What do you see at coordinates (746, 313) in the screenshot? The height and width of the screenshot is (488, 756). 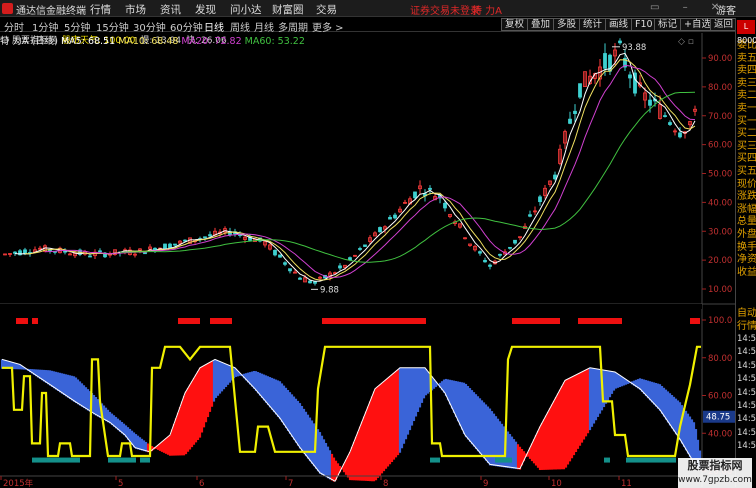 I see `side-item: 自动` at bounding box center [746, 313].